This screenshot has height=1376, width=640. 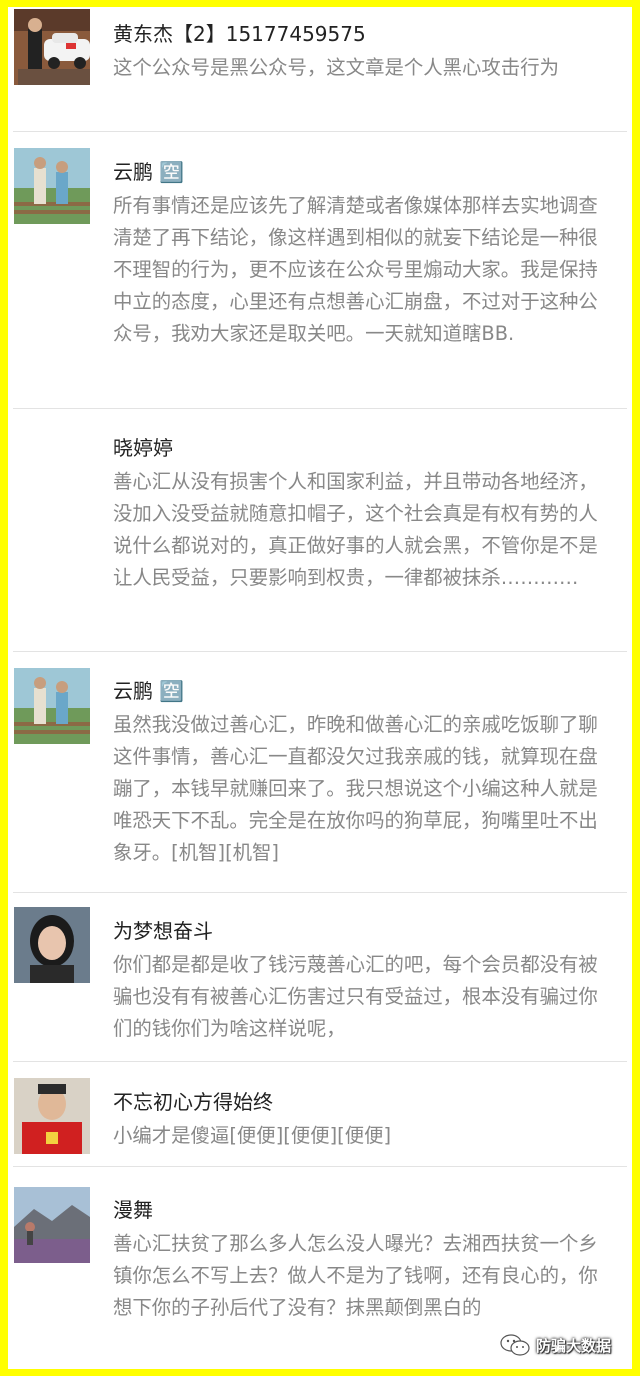 What do you see at coordinates (515, 1345) in the screenshot?
I see `wechat-icon` at bounding box center [515, 1345].